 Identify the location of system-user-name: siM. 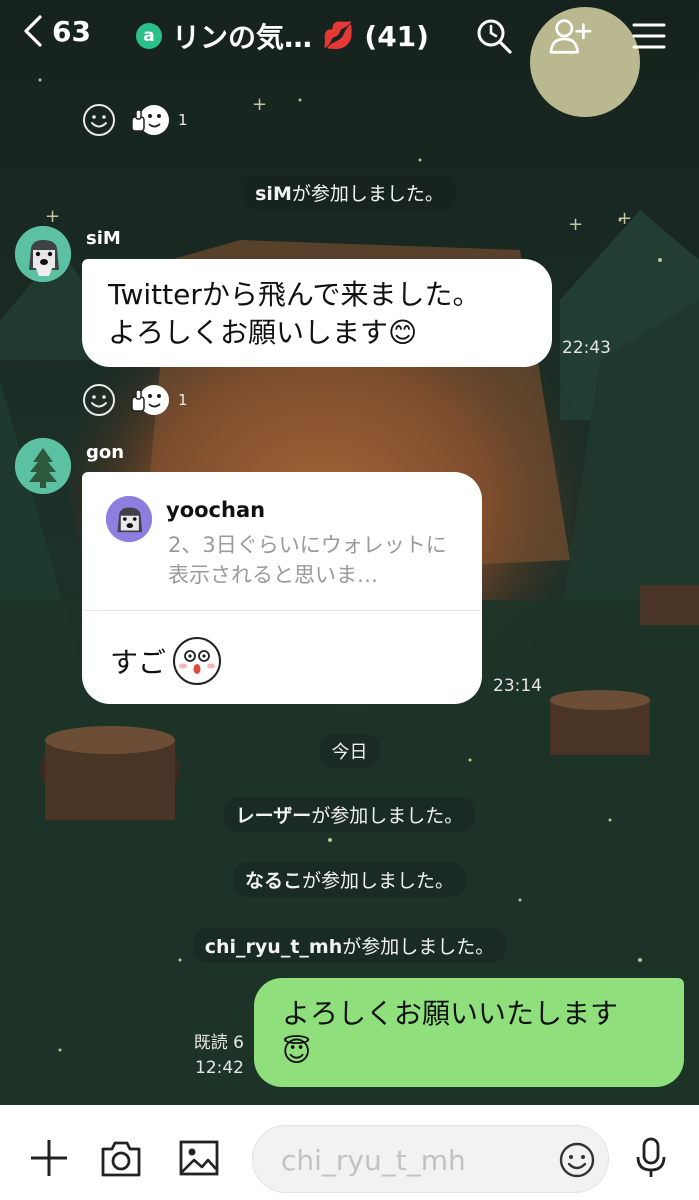
(273, 194).